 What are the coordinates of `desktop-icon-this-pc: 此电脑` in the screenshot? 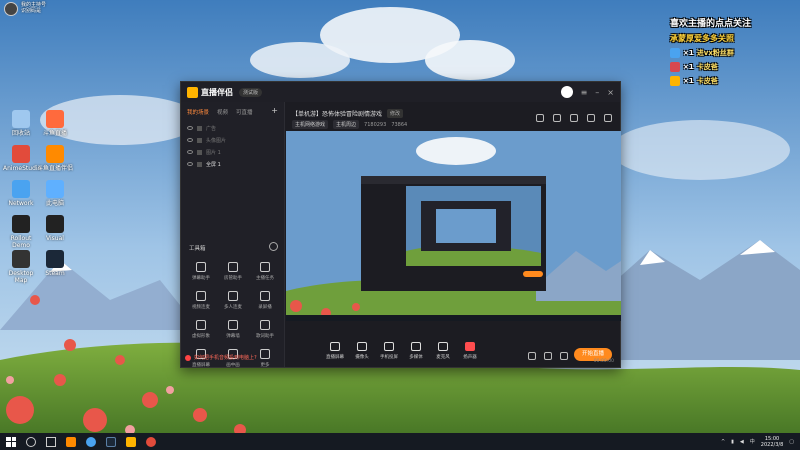 It's located at (55, 193).